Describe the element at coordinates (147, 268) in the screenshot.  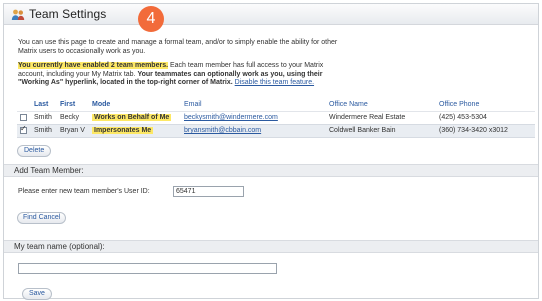
I see `team-name-input` at that location.